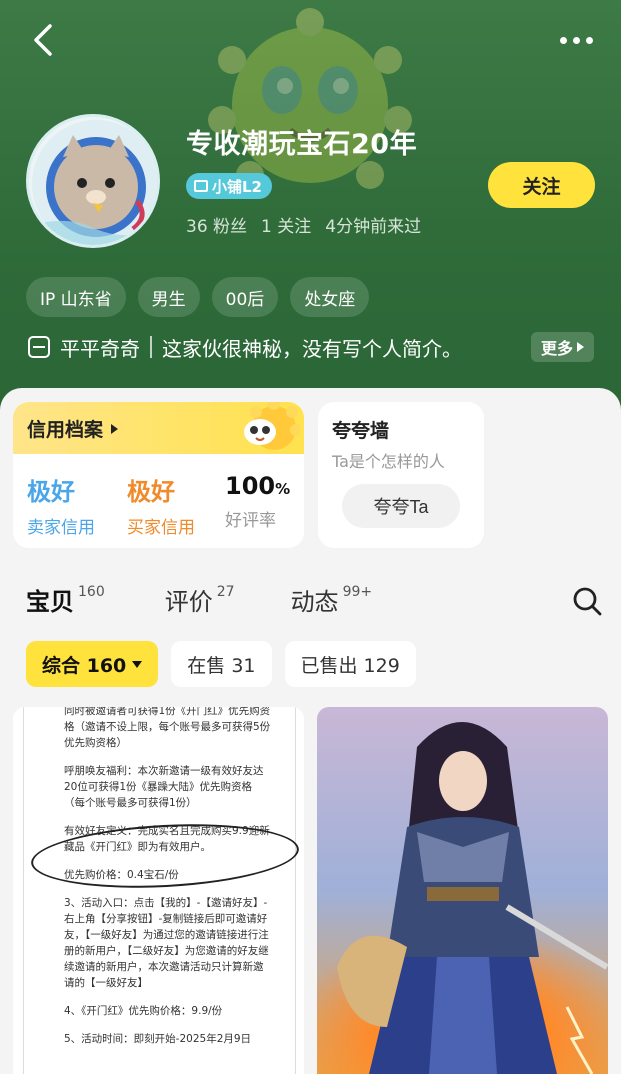 The height and width of the screenshot is (1074, 621). Describe the element at coordinates (357, 592) in the screenshot. I see `tab-count: 99+` at that location.